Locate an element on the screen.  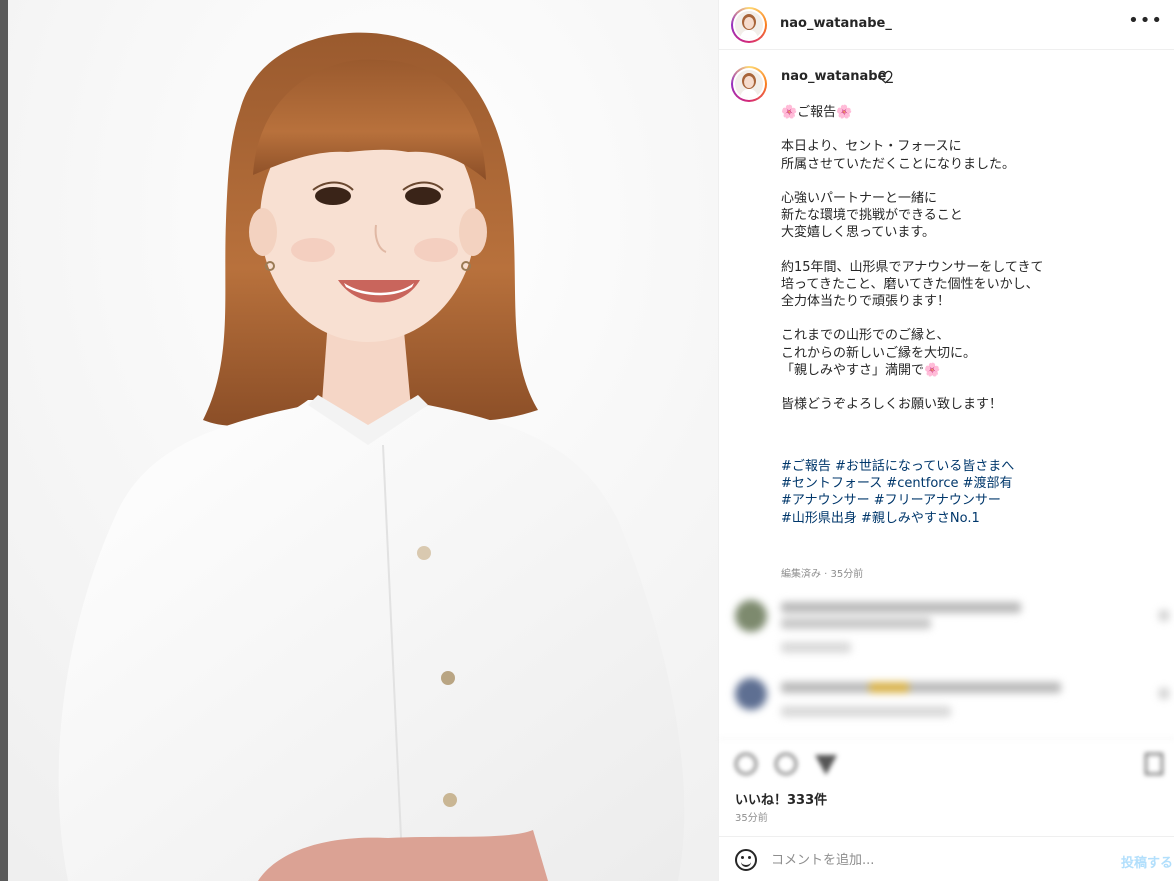
avatar is located at coordinates (749, 25).